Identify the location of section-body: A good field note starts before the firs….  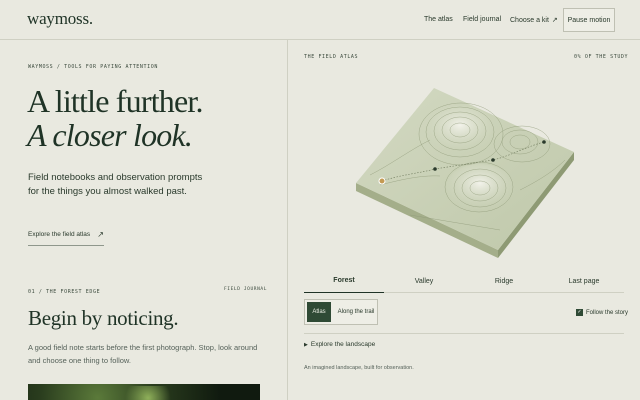
(143, 354).